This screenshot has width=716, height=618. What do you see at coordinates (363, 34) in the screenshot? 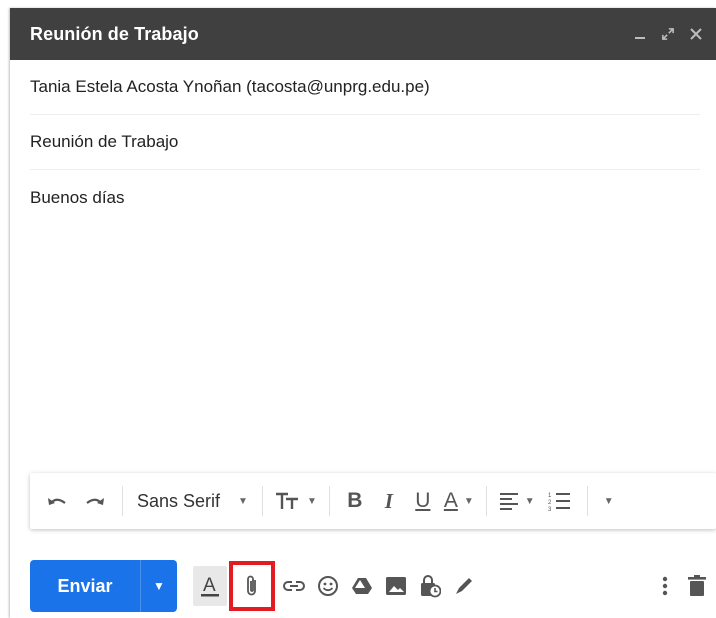
I see `compose-titlebar: Reunión de Trabajo` at bounding box center [363, 34].